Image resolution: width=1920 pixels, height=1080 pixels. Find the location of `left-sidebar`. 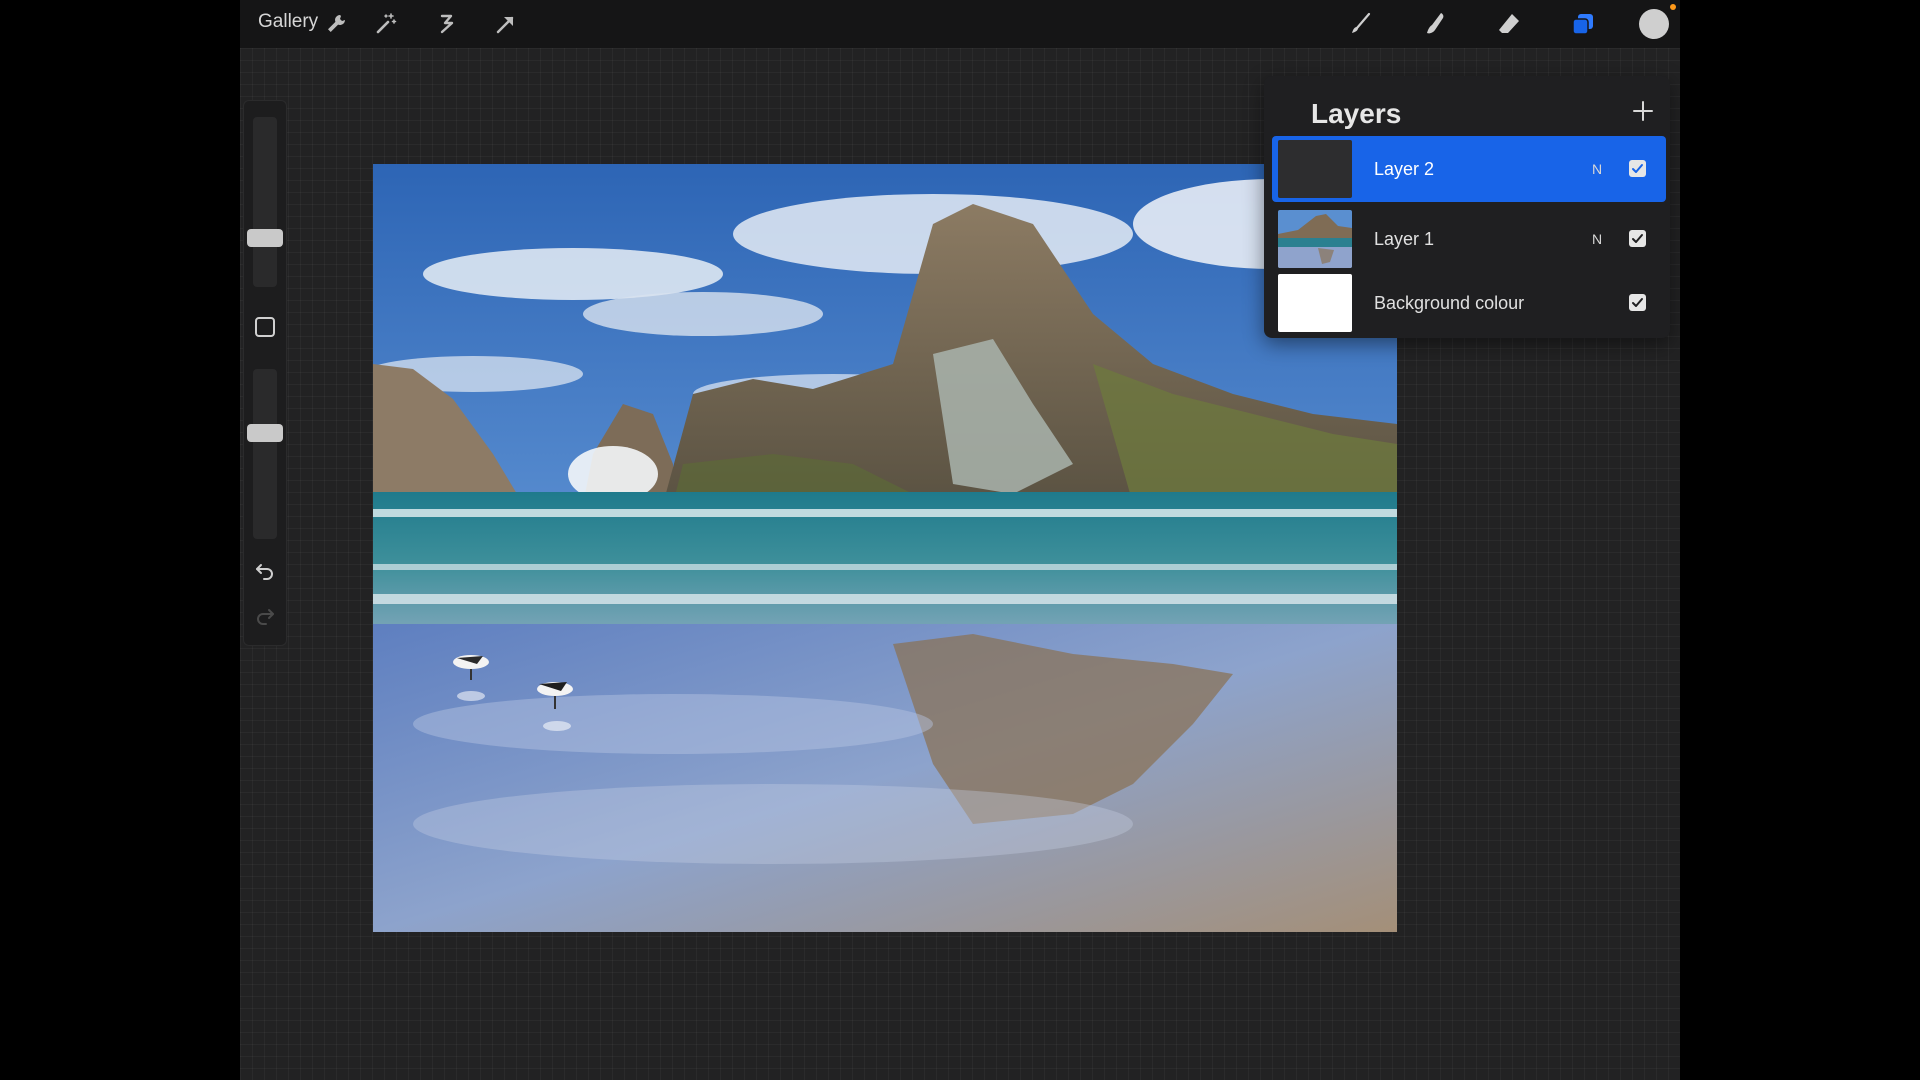

left-sidebar is located at coordinates (265, 373).